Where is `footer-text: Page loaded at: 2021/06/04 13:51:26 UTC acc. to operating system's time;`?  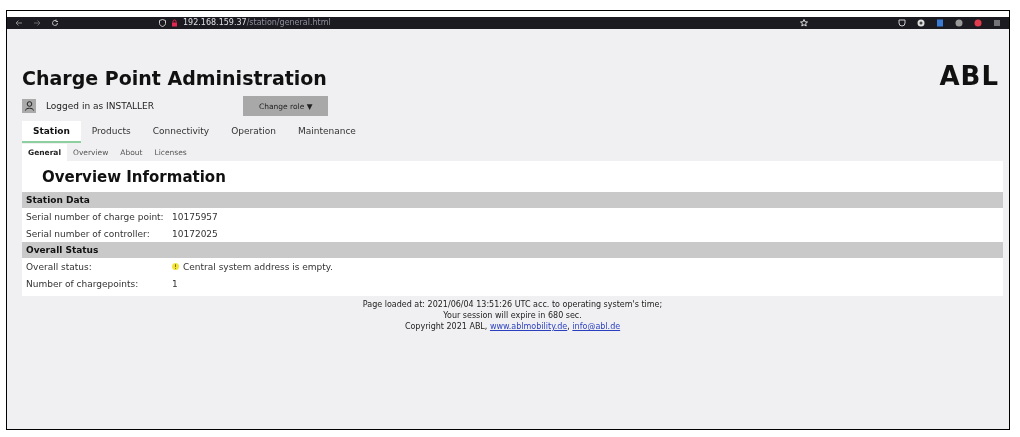
footer-text: Page loaded at: 2021/06/04 13:51:26 UTC acc. to operating system's time; is located at coordinates (512, 304).